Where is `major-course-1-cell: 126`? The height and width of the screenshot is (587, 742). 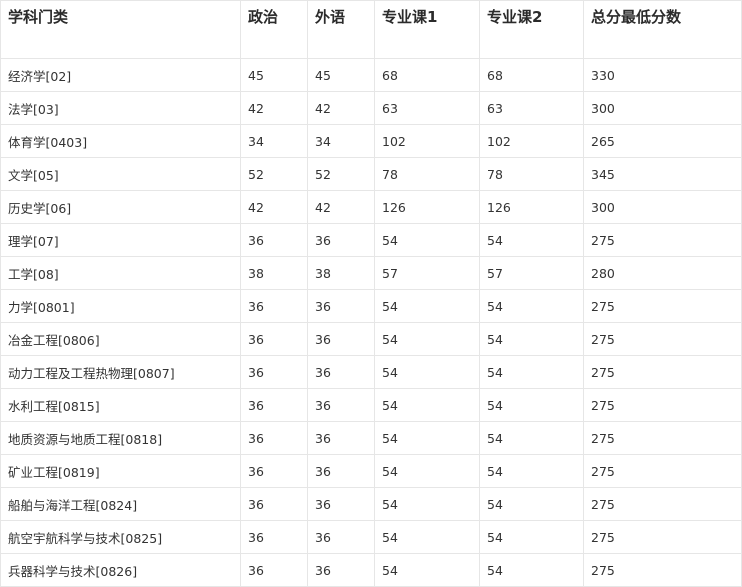
major-course-1-cell: 126 is located at coordinates (427, 207).